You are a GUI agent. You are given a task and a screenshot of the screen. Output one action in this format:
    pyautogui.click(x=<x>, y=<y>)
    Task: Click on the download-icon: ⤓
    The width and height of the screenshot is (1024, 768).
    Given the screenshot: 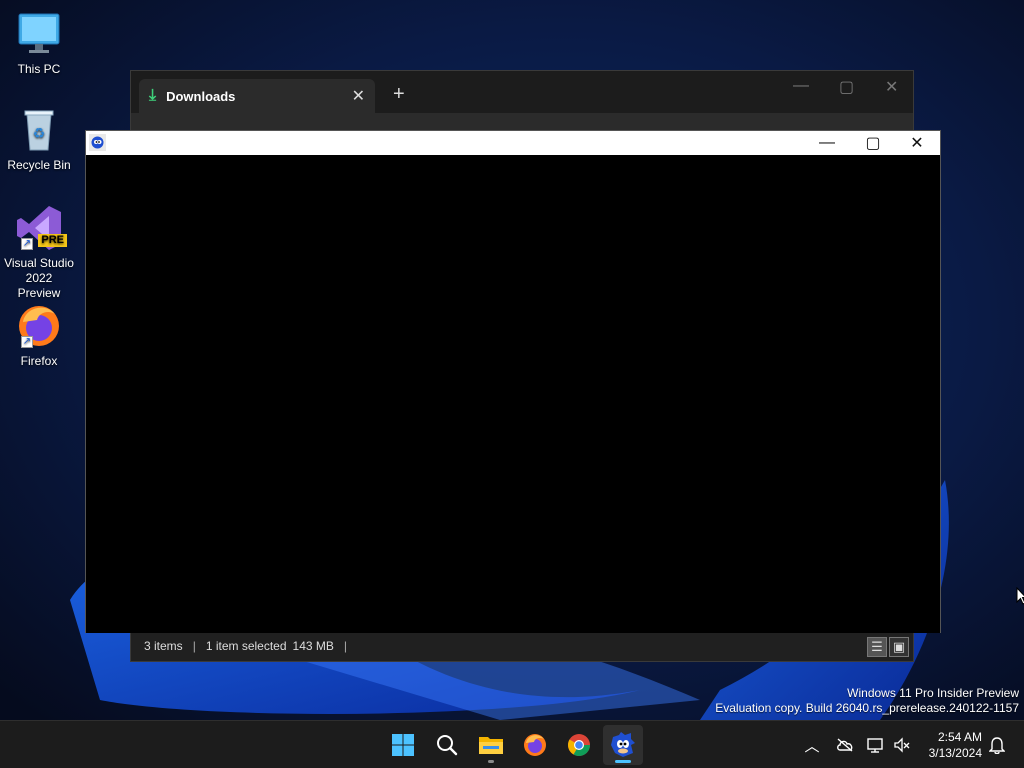 What is the action you would take?
    pyautogui.click(x=153, y=95)
    